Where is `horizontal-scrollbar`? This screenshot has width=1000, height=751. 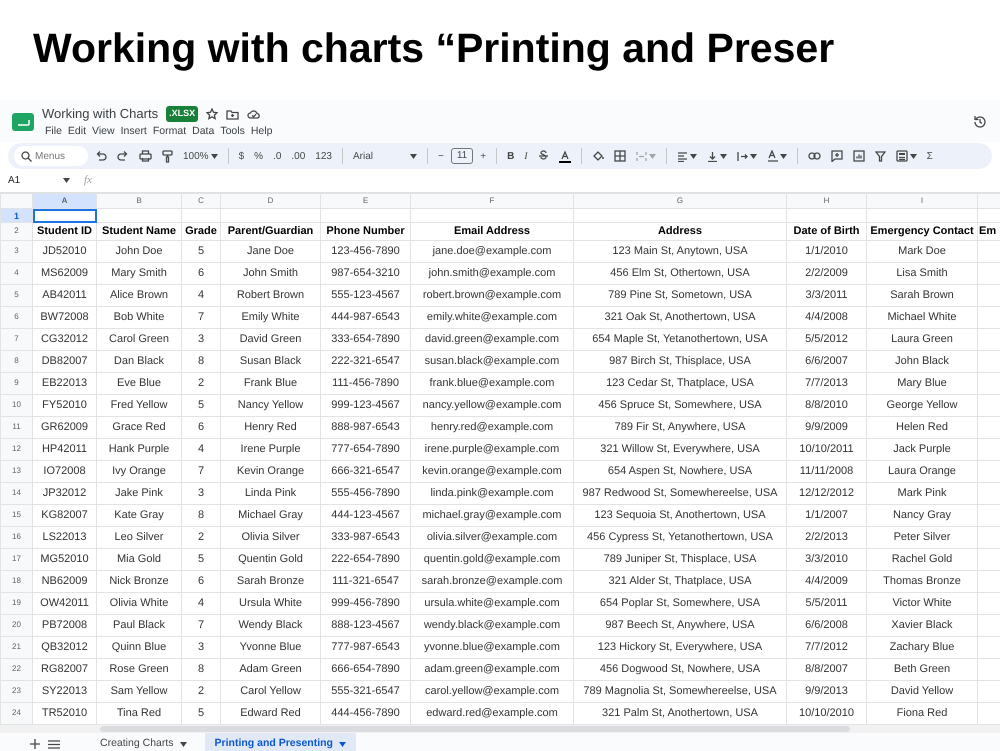
horizontal-scrollbar is located at coordinates (475, 729).